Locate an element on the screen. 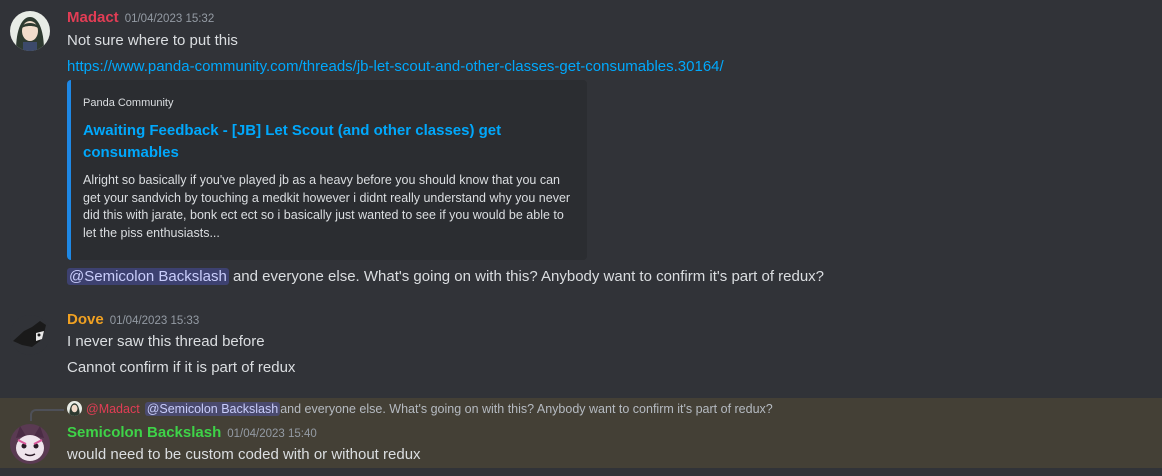  message-text: Cannot confirm if it is part of redux is located at coordinates (181, 367).